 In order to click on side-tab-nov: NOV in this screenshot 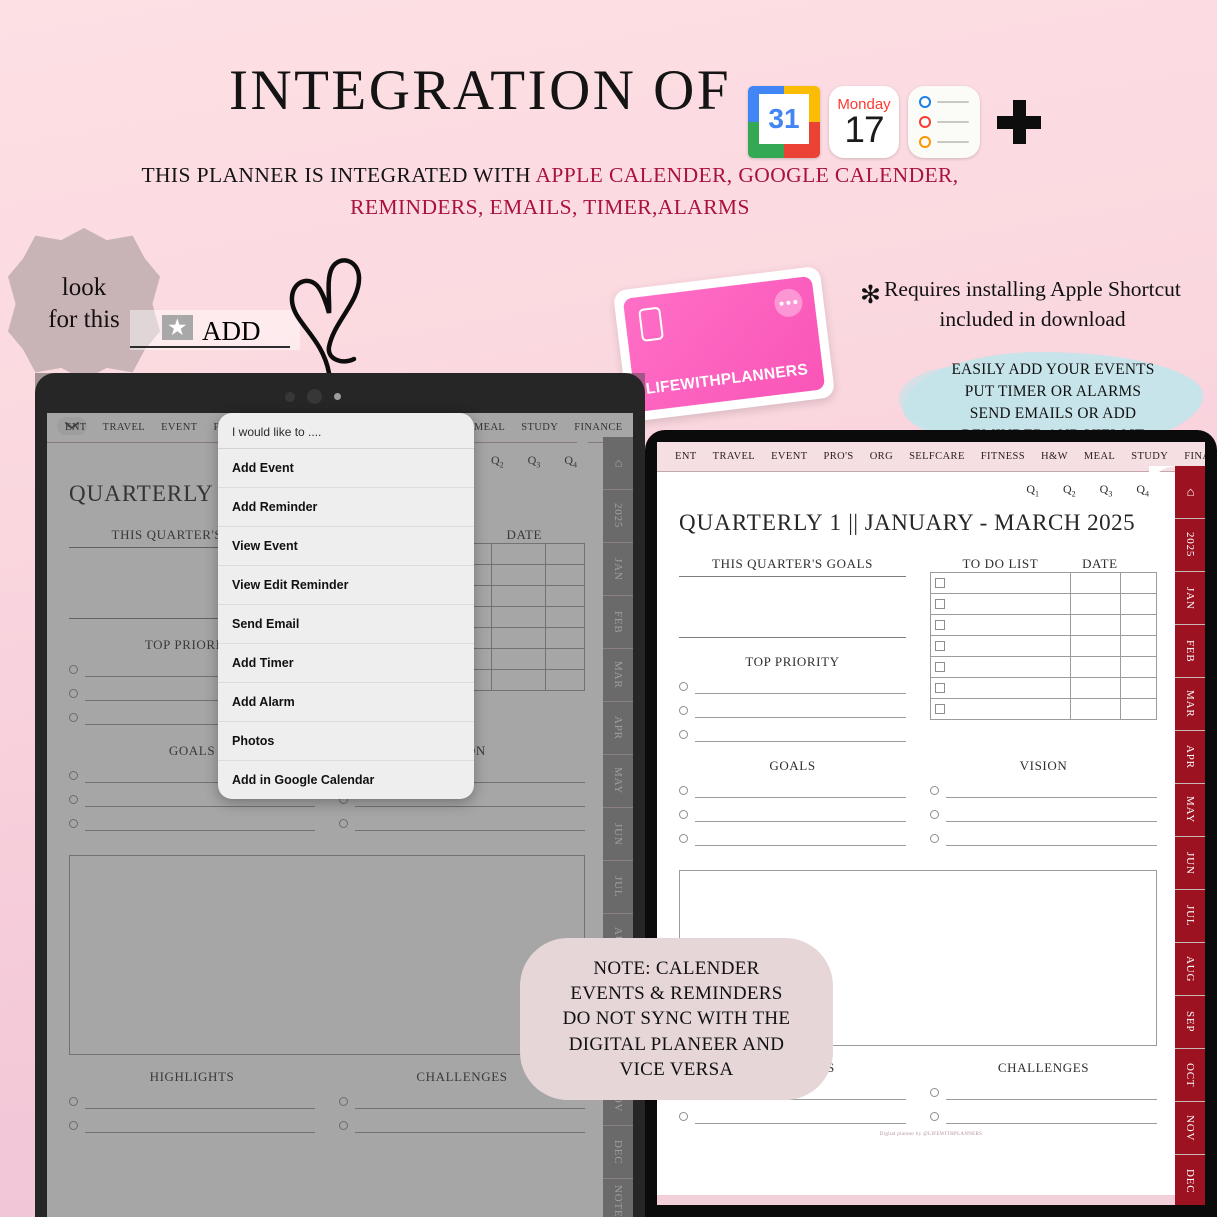, I will do `click(1190, 1128)`.